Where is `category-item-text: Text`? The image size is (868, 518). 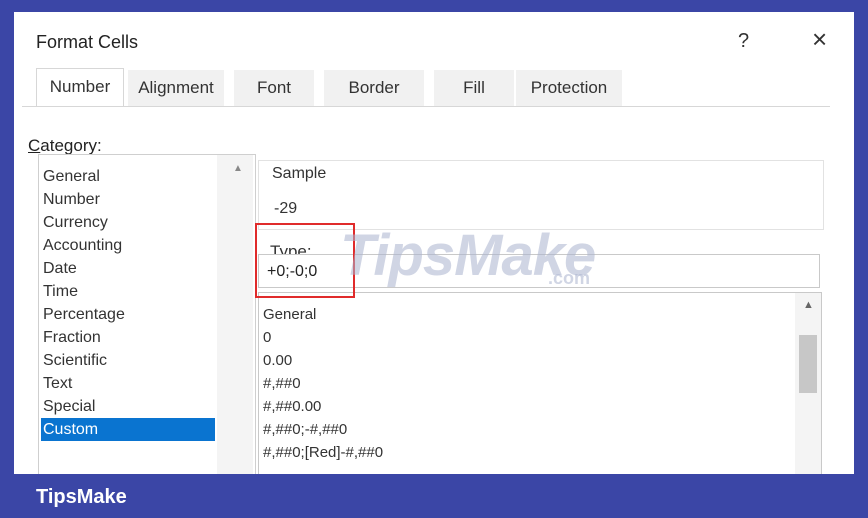 category-item-text: Text is located at coordinates (128, 383).